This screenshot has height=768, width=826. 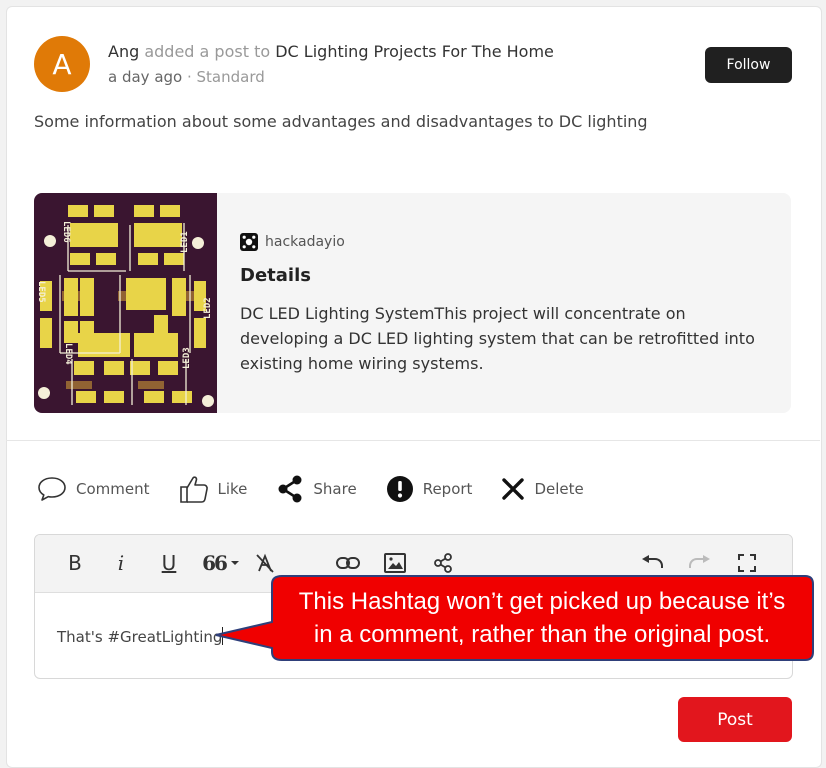 I want to click on author-name: Ang, so click(x=123, y=51).